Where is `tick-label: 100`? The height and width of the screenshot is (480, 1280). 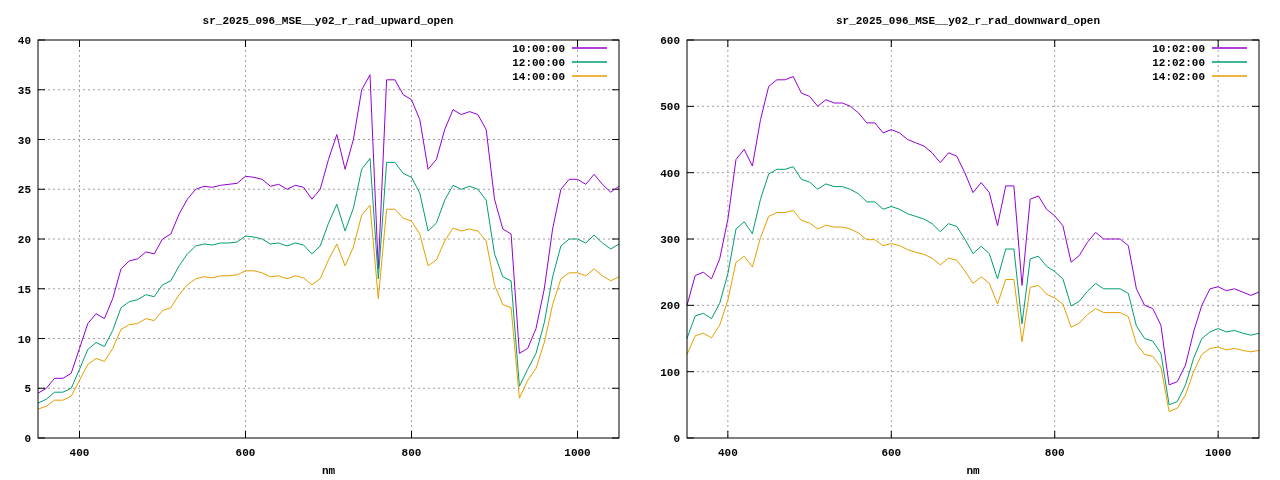
tick-label: 100 is located at coordinates (670, 372).